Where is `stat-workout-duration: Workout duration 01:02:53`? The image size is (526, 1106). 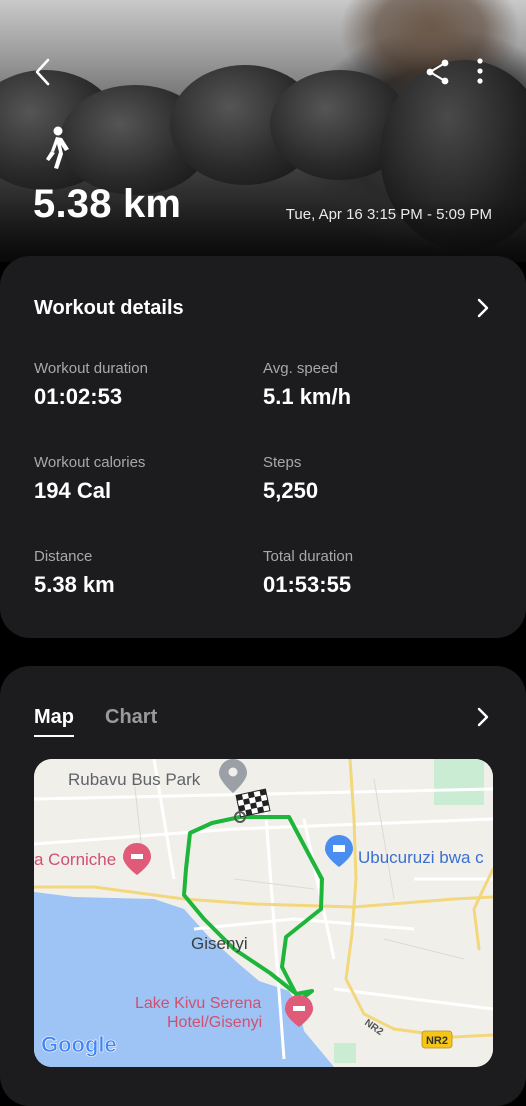 stat-workout-duration: Workout duration 01:02:53 is located at coordinates (91, 385).